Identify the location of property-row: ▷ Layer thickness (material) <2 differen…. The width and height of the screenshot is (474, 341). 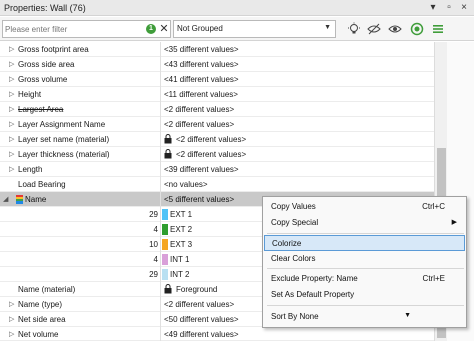
(217, 154).